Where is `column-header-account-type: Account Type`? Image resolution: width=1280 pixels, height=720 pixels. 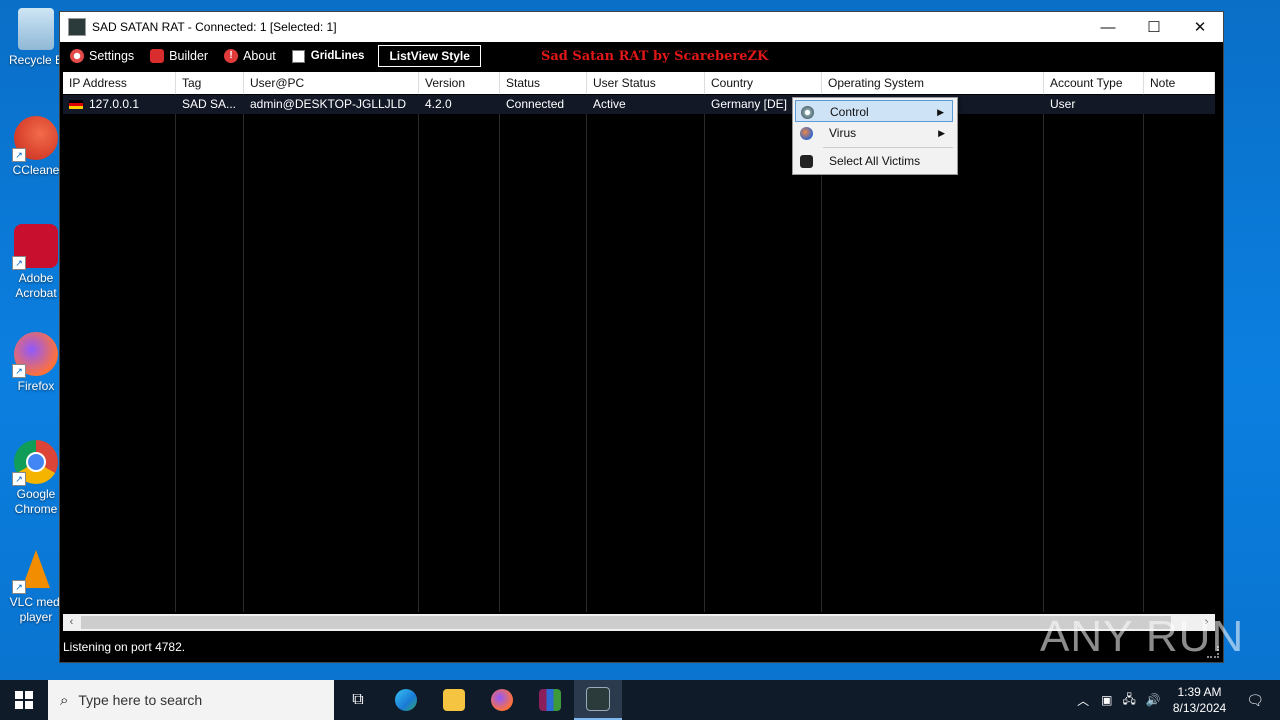
column-header-account-type: Account Type is located at coordinates (1094, 83).